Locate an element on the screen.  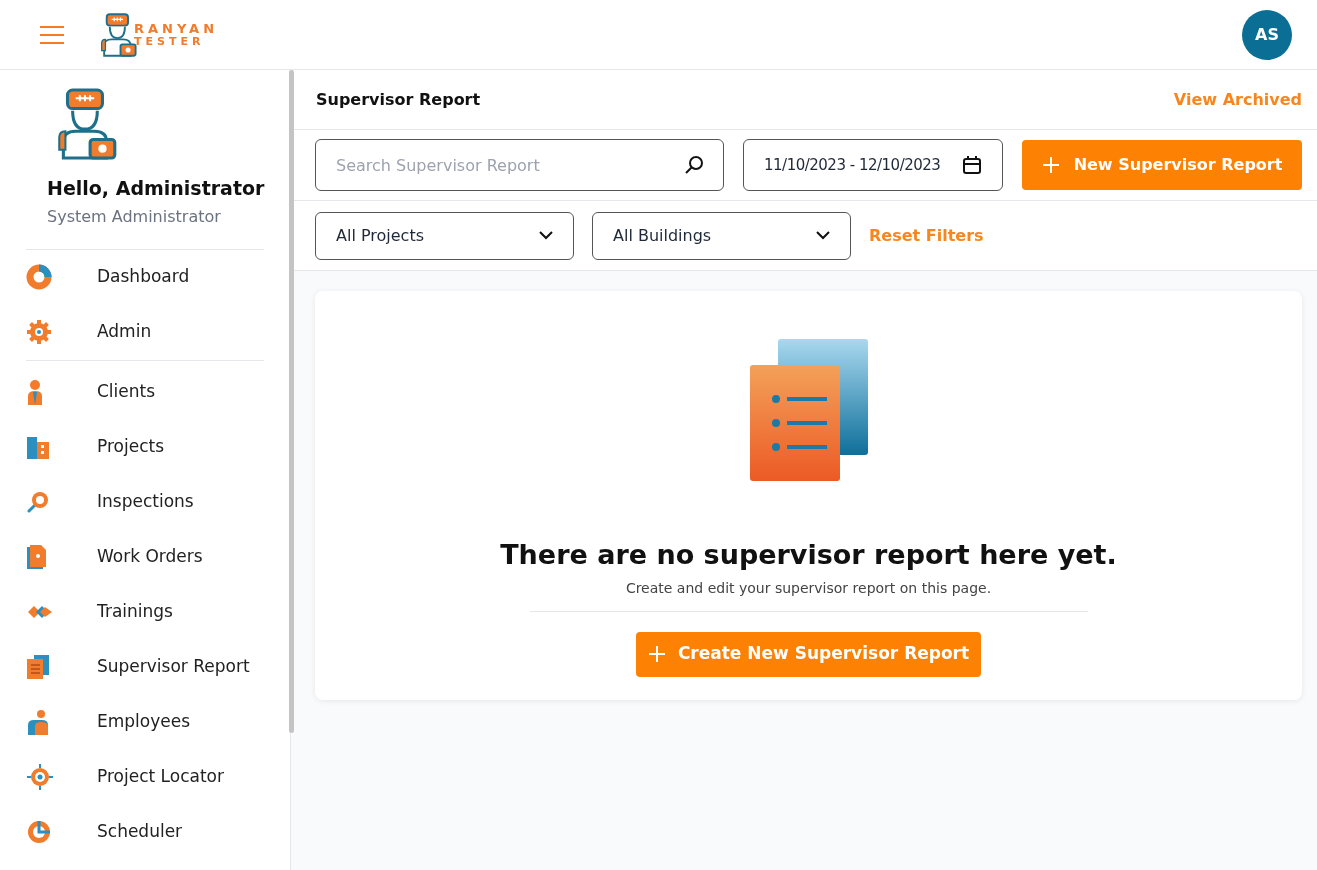
search-icon is located at coordinates (694, 165).